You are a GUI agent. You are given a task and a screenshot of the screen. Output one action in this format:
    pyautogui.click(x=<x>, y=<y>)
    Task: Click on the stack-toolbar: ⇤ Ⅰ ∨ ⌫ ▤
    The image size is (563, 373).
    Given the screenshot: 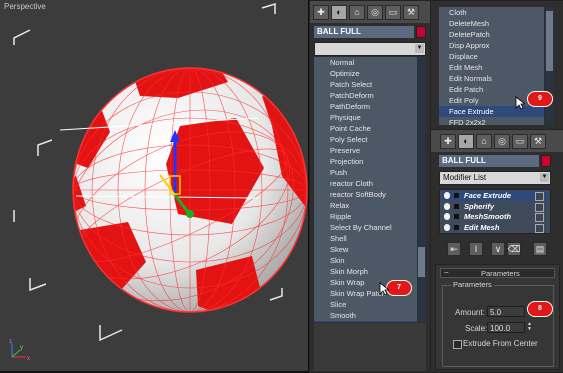 What is the action you would take?
    pyautogui.click(x=495, y=249)
    